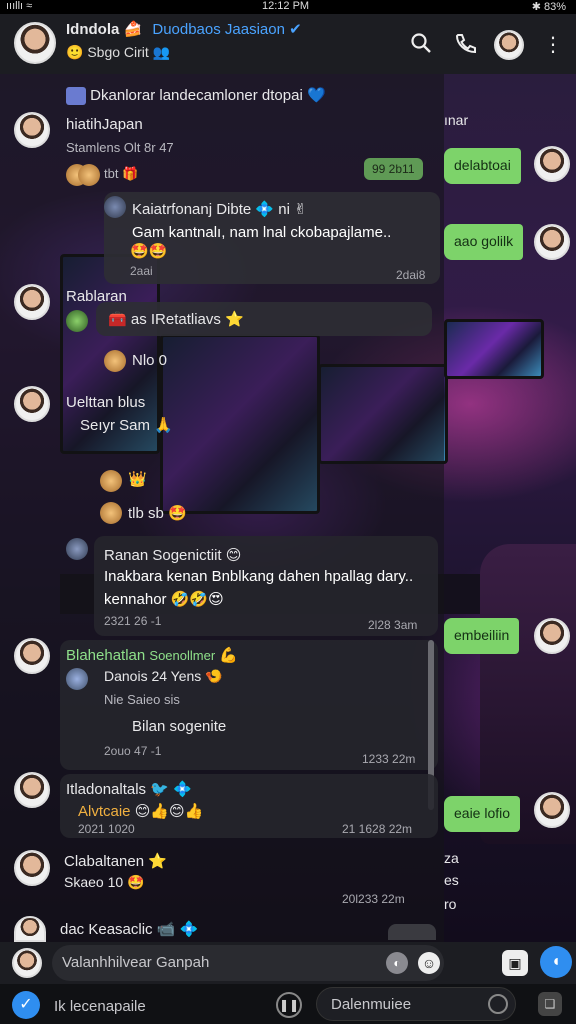 The image size is (576, 1024). Describe the element at coordinates (150, 360) in the screenshot. I see `message-text: Nlo 0` at that location.